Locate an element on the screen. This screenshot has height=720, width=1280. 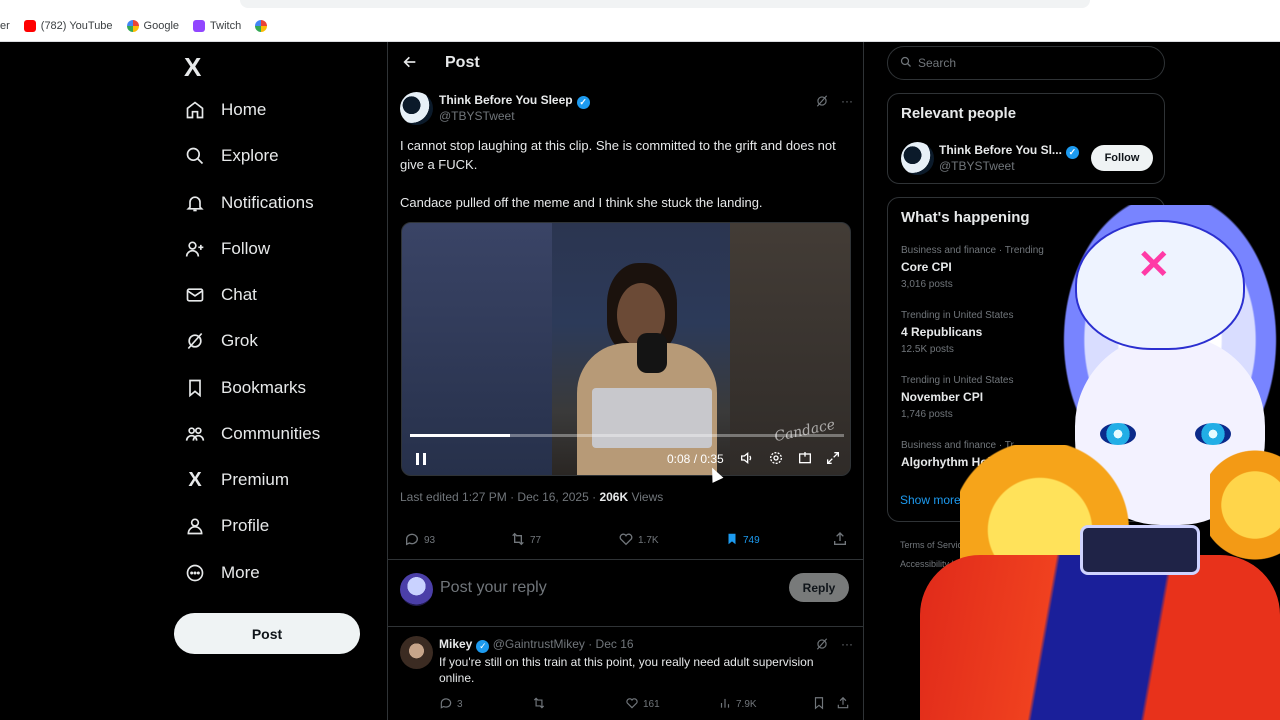
sidebar-item-premium: X Premium is located at coordinates (236, 480).